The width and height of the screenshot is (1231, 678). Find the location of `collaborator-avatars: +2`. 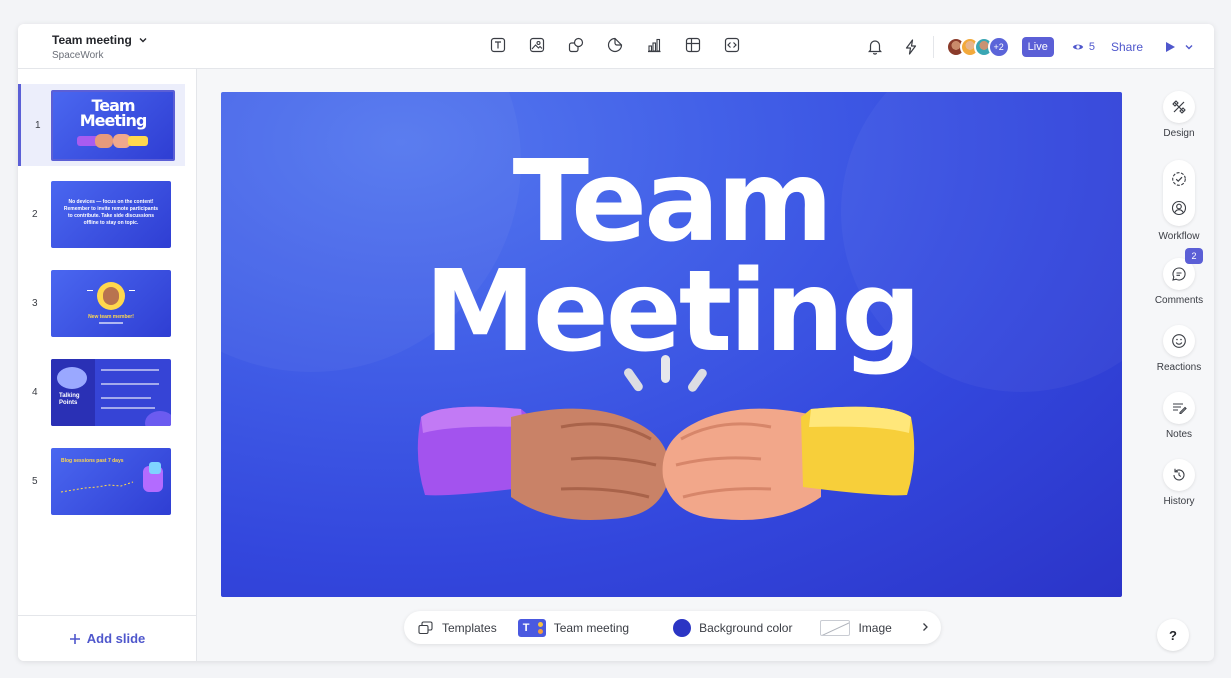

collaborator-avatars: +2 is located at coordinates (977, 46).